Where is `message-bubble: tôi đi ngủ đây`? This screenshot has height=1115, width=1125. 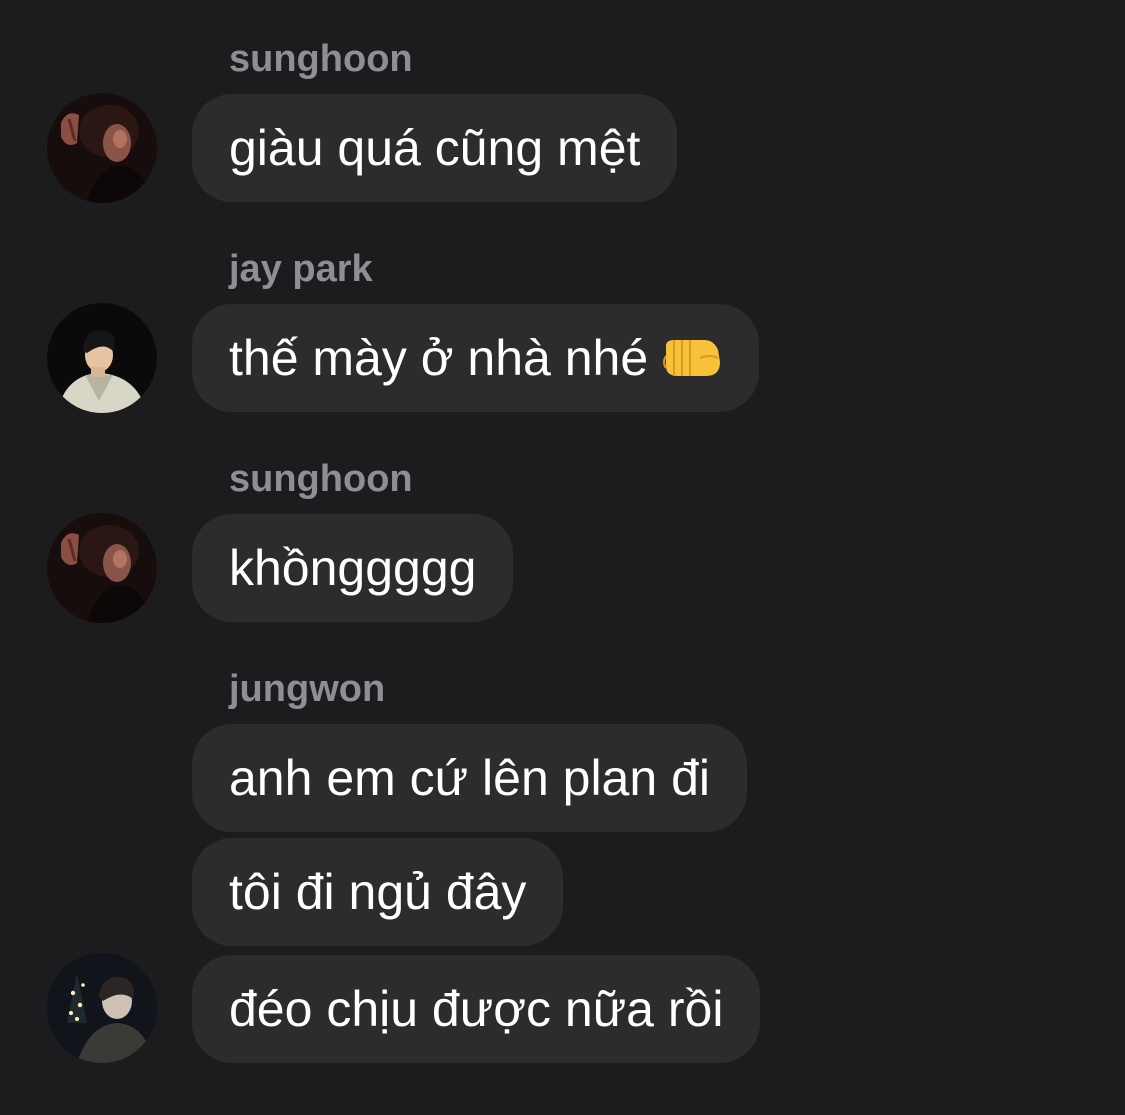 message-bubble: tôi đi ngủ đây is located at coordinates (378, 892).